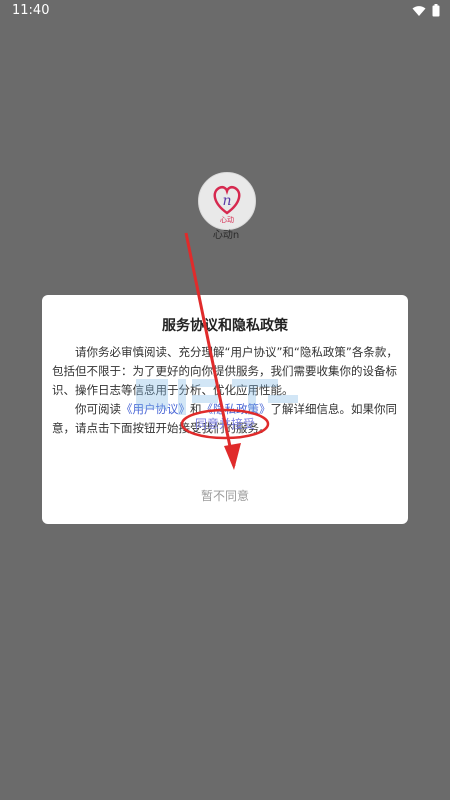 This screenshot has height=800, width=450. Describe the element at coordinates (98, 409) in the screenshot. I see `para2-prefix: 你可阅读` at that location.